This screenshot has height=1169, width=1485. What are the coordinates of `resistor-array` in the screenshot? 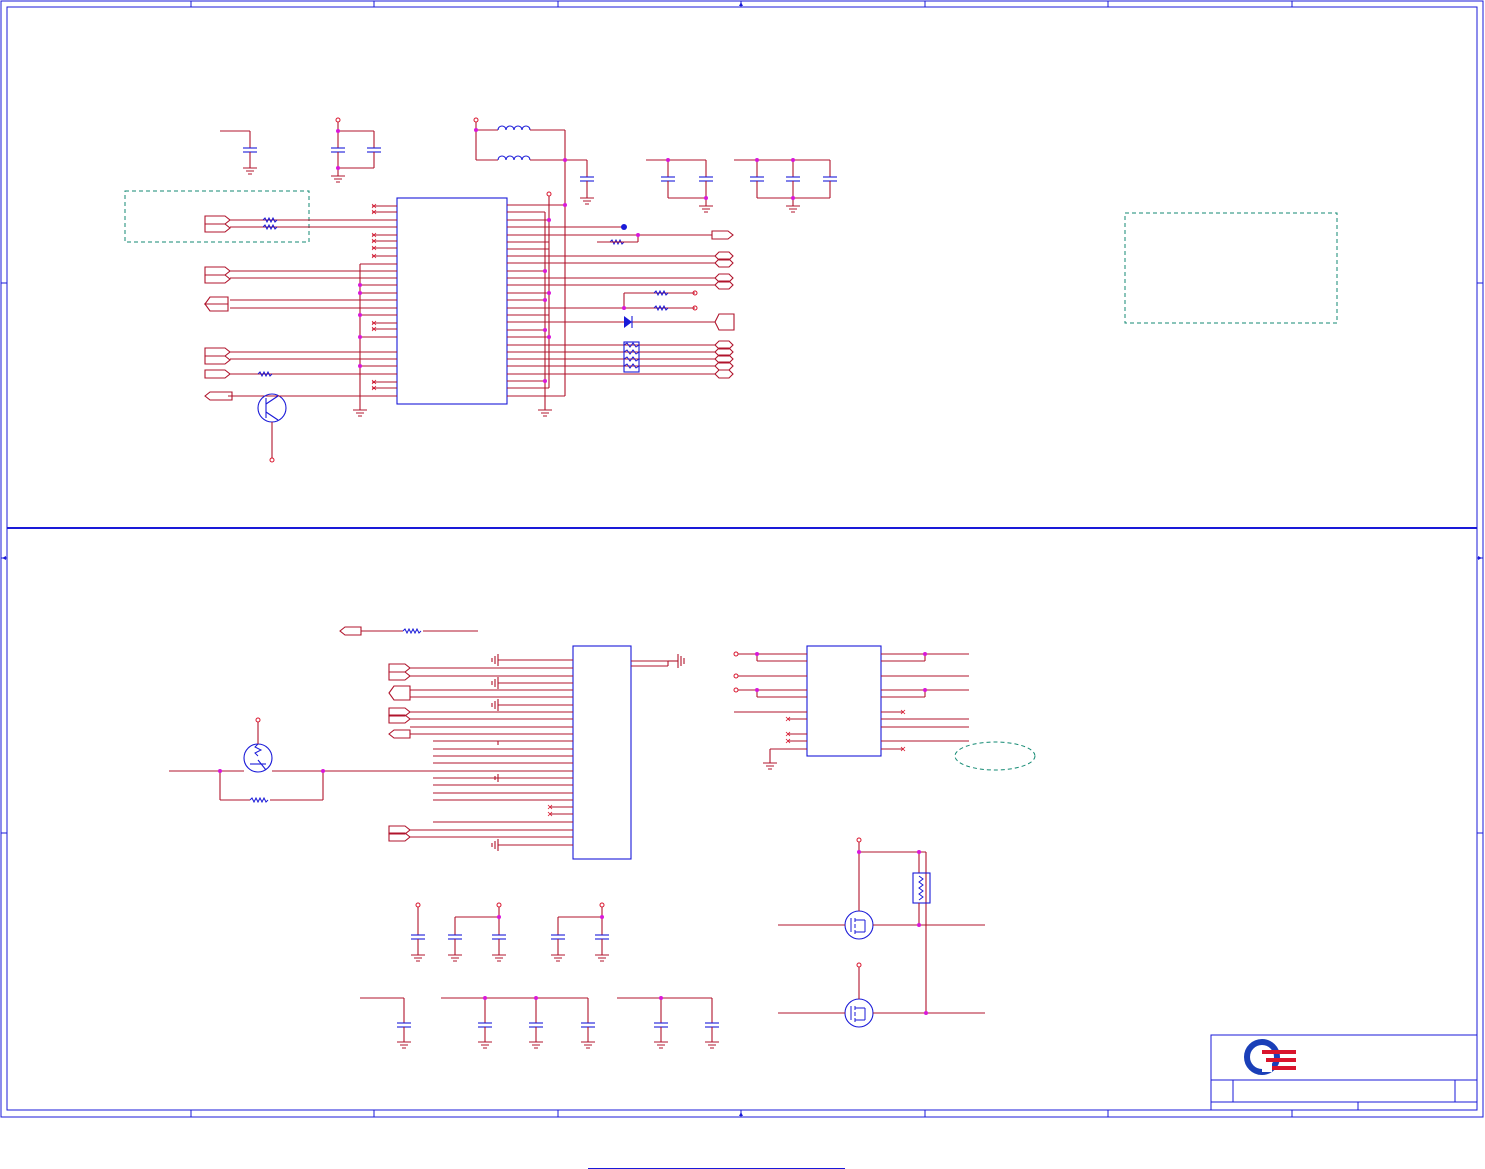 It's located at (631, 357).